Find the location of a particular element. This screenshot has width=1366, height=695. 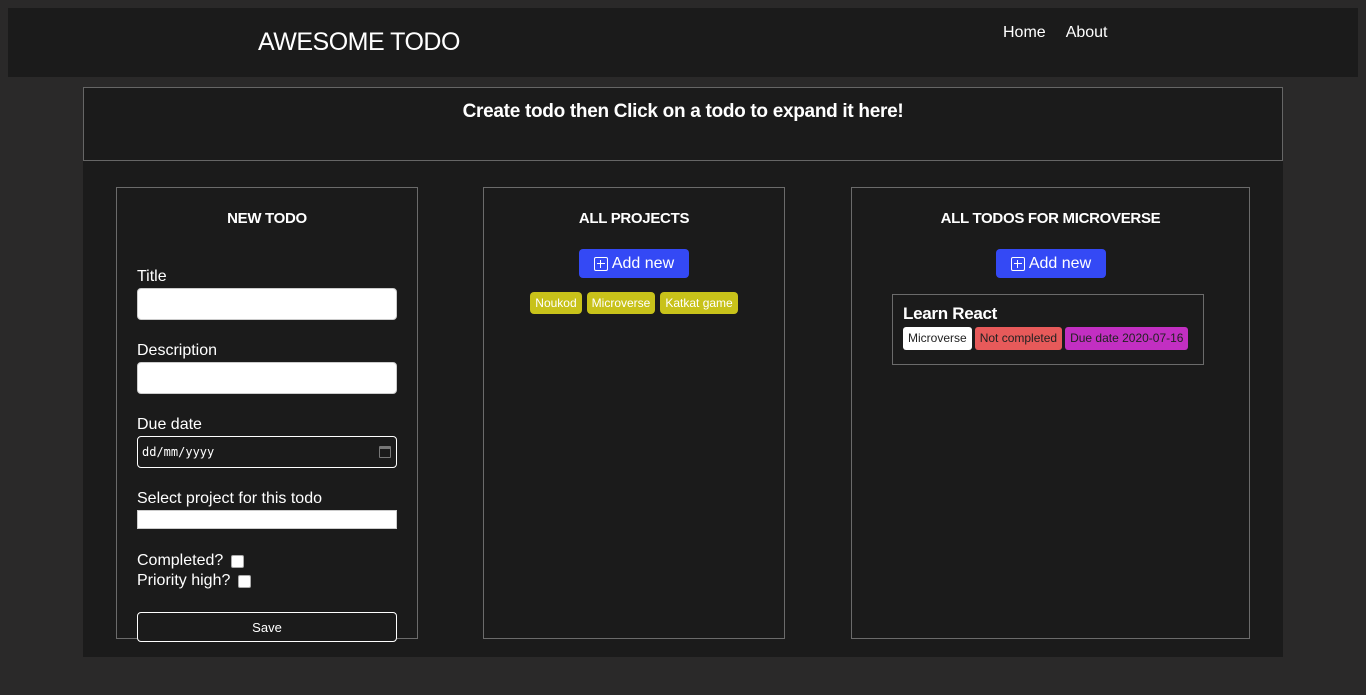

title-input is located at coordinates (267, 304).